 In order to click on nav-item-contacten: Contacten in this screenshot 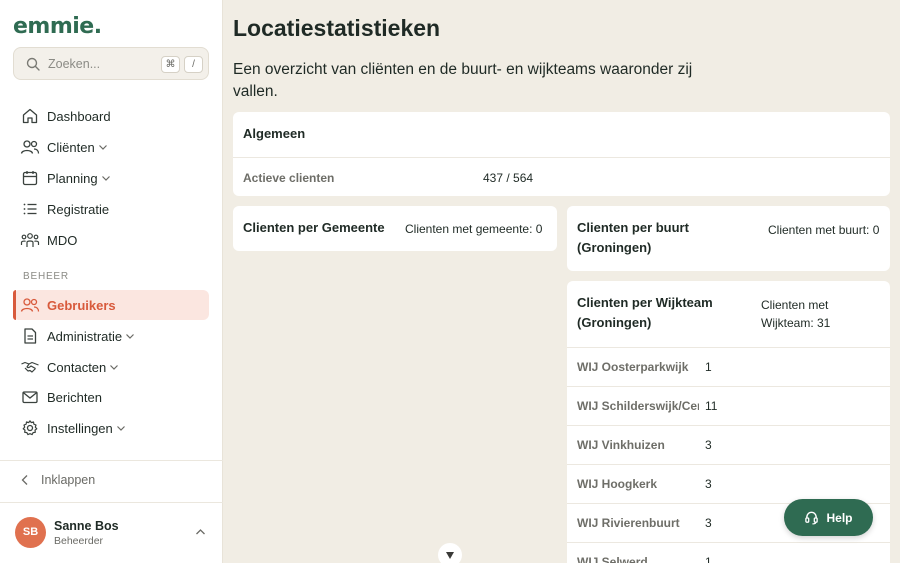, I will do `click(111, 367)`.